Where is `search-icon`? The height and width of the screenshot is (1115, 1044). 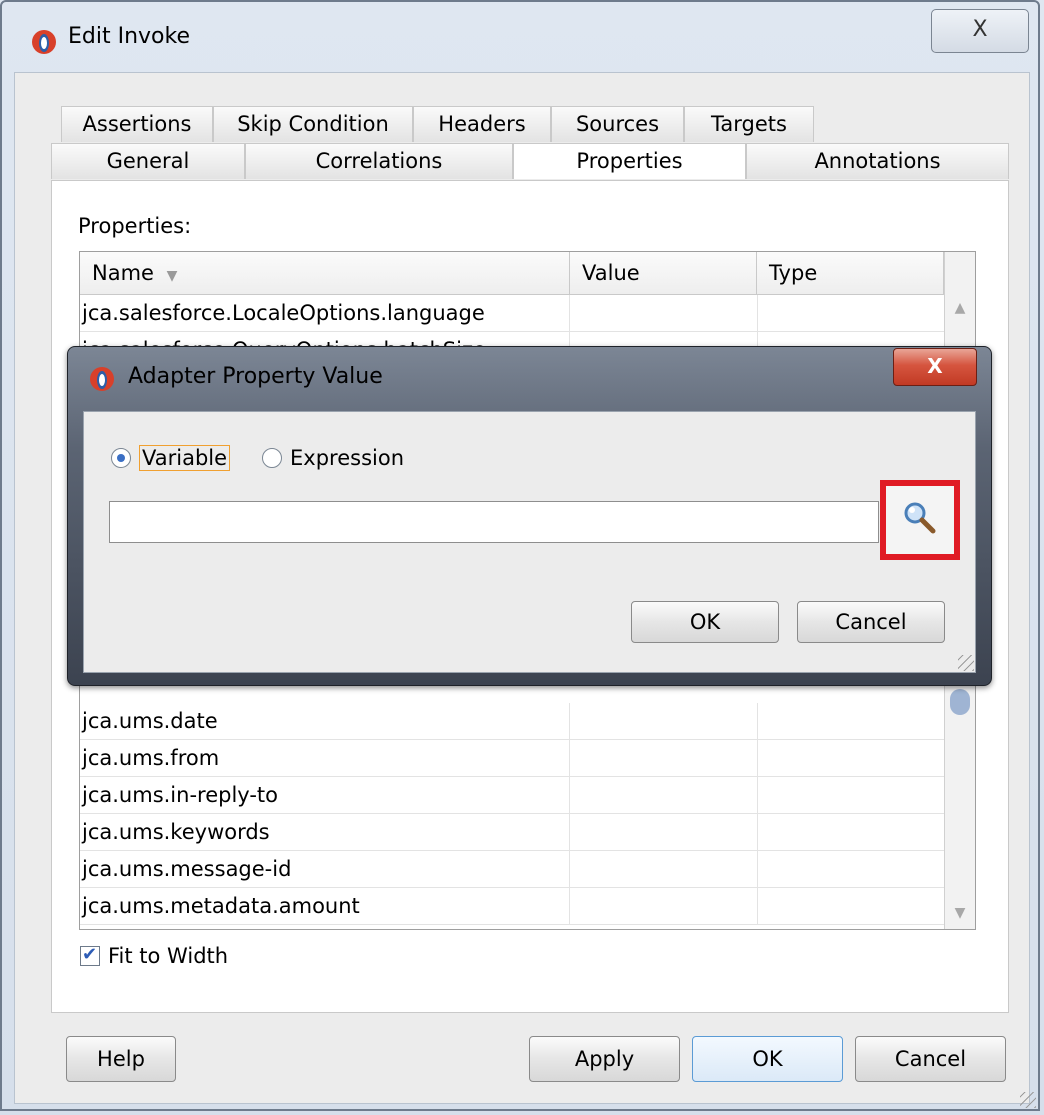 search-icon is located at coordinates (920, 518).